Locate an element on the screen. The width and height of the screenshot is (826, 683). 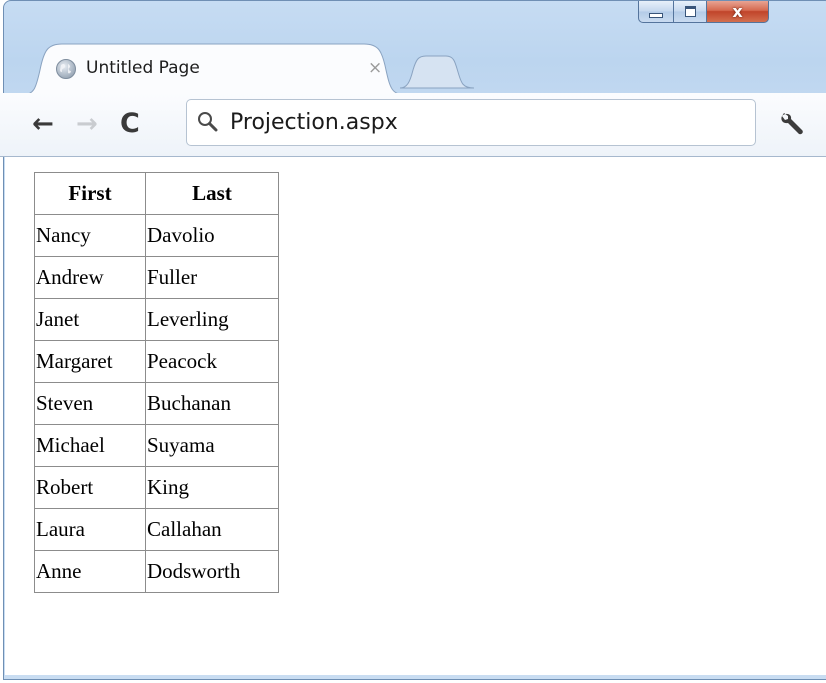
first-name-cell: Robert is located at coordinates (90, 487).